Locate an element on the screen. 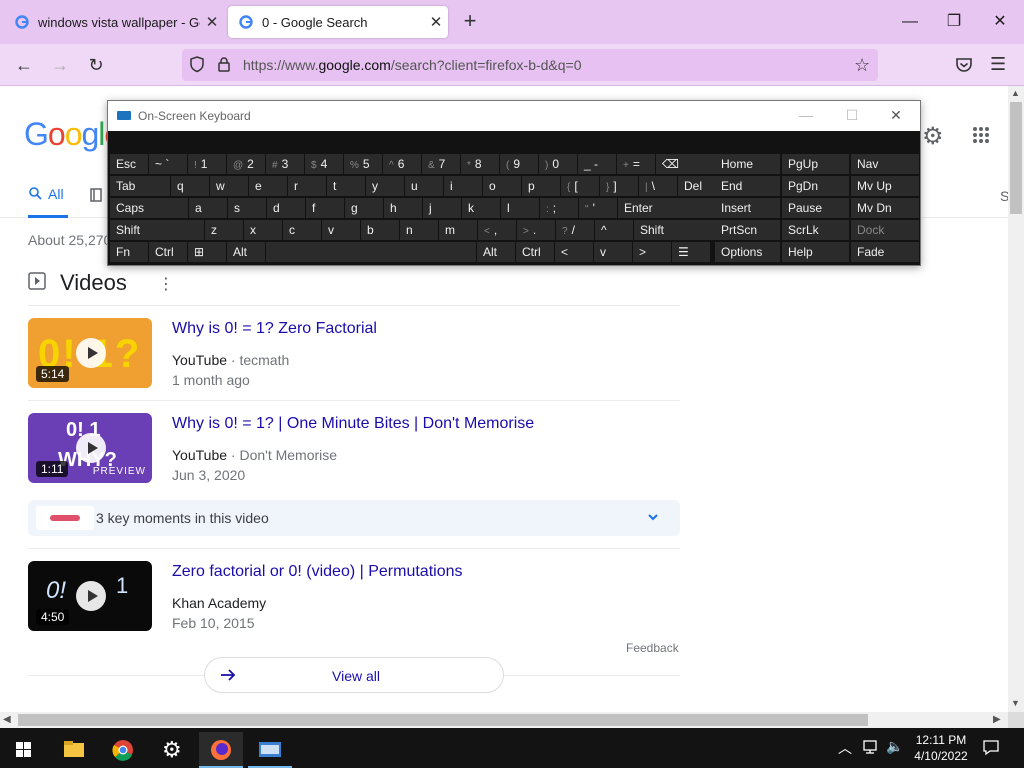 The height and width of the screenshot is (773, 1024). chevron-down-icon is located at coordinates (653, 519).